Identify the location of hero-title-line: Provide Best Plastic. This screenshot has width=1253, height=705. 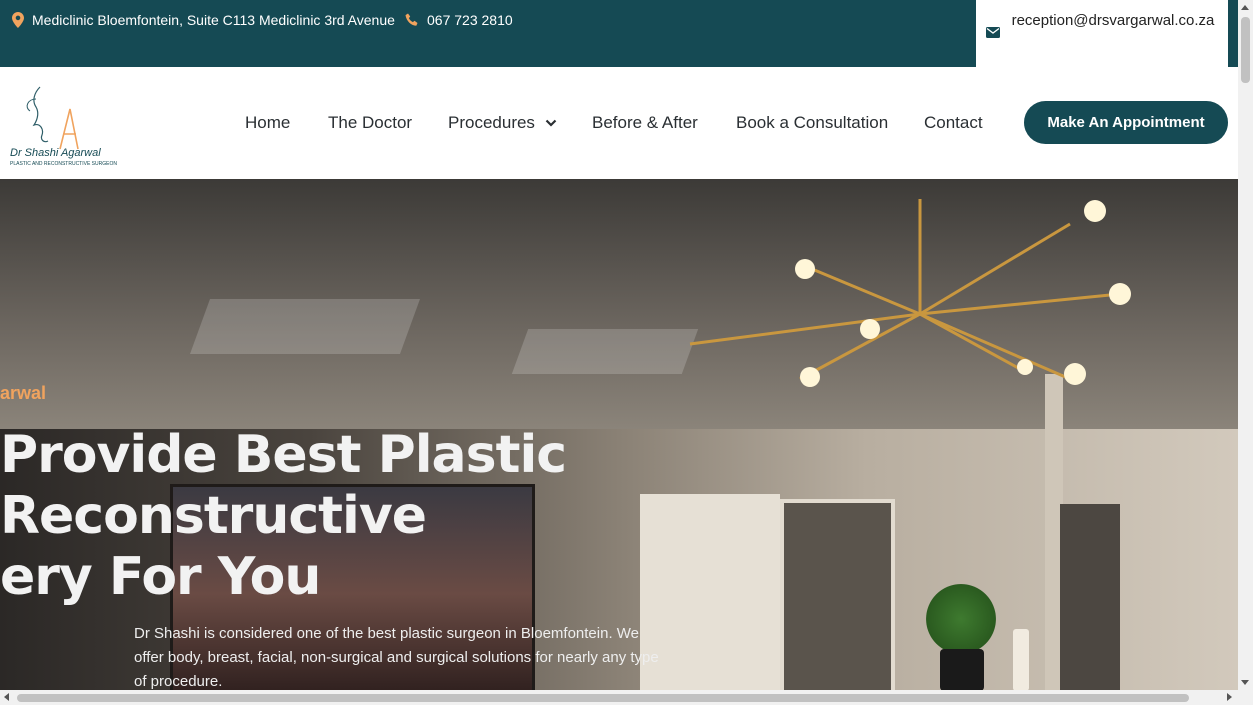
(283, 455).